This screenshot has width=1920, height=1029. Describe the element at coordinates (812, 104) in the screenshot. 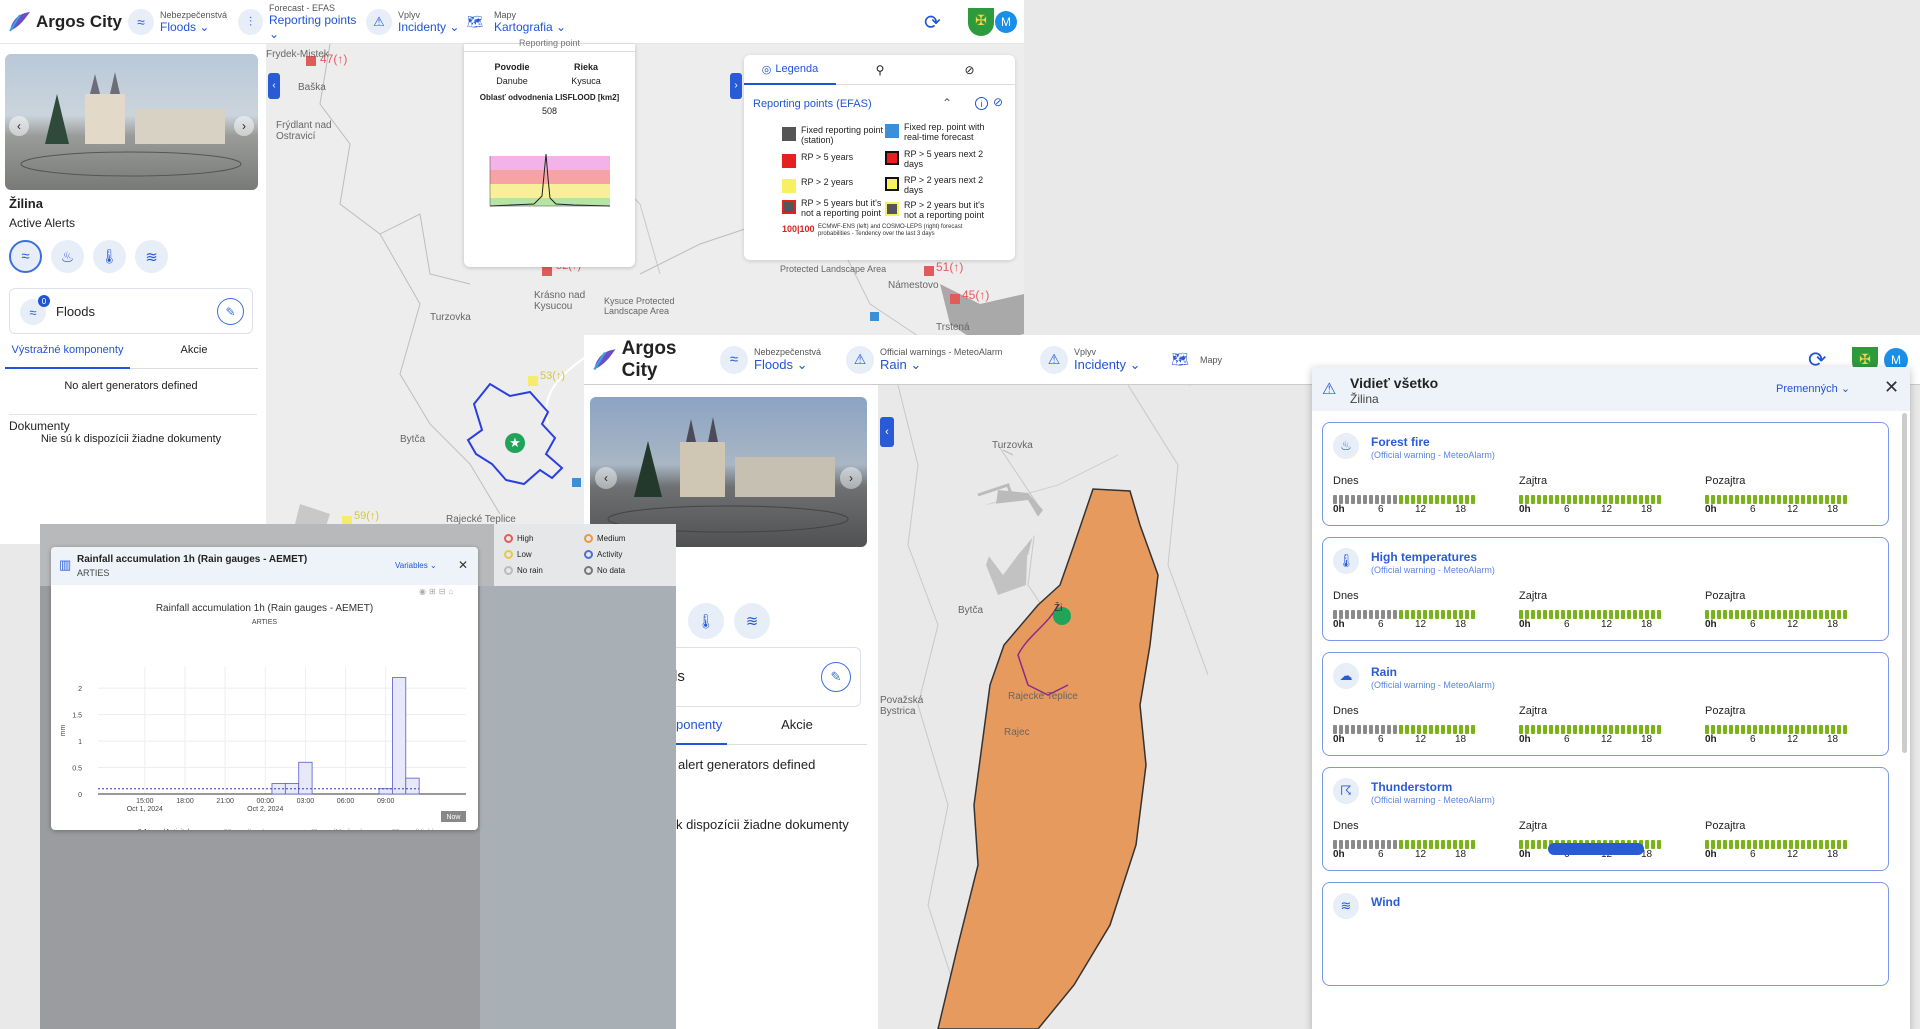

I see `legend-section-title: Reporting points (EFAS)` at that location.